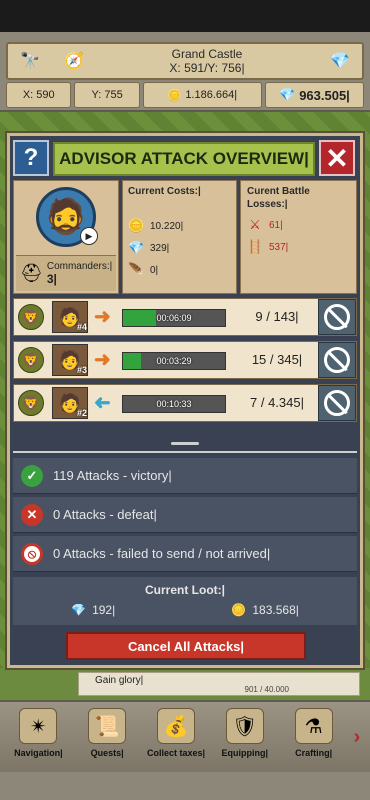 The image size is (370, 800). What do you see at coordinates (107, 753) in the screenshot?
I see `nav-quests-label: Quests|` at bounding box center [107, 753].